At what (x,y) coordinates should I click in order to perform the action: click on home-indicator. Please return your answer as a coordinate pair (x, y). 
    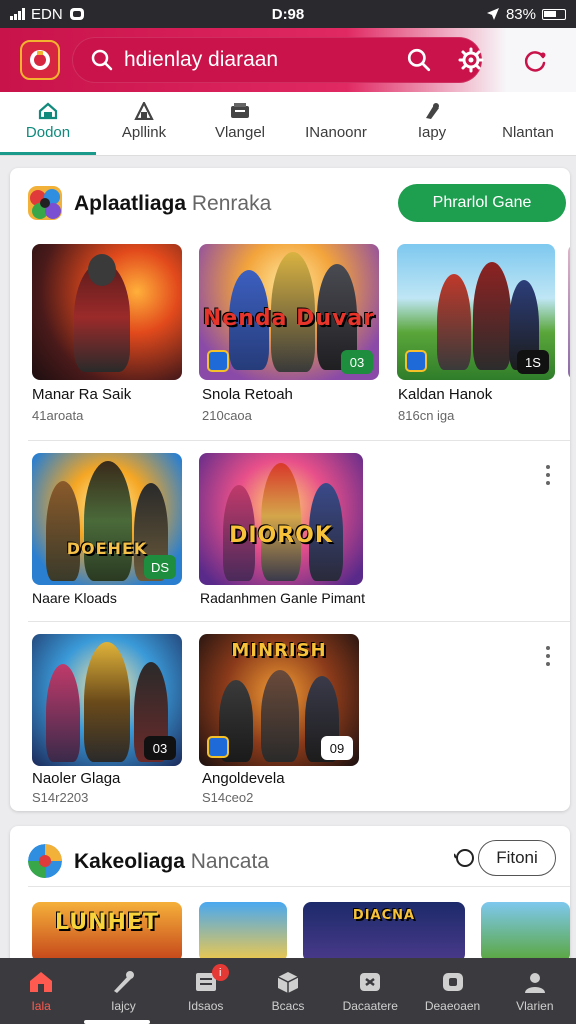
    Looking at the image, I should click on (117, 1022).